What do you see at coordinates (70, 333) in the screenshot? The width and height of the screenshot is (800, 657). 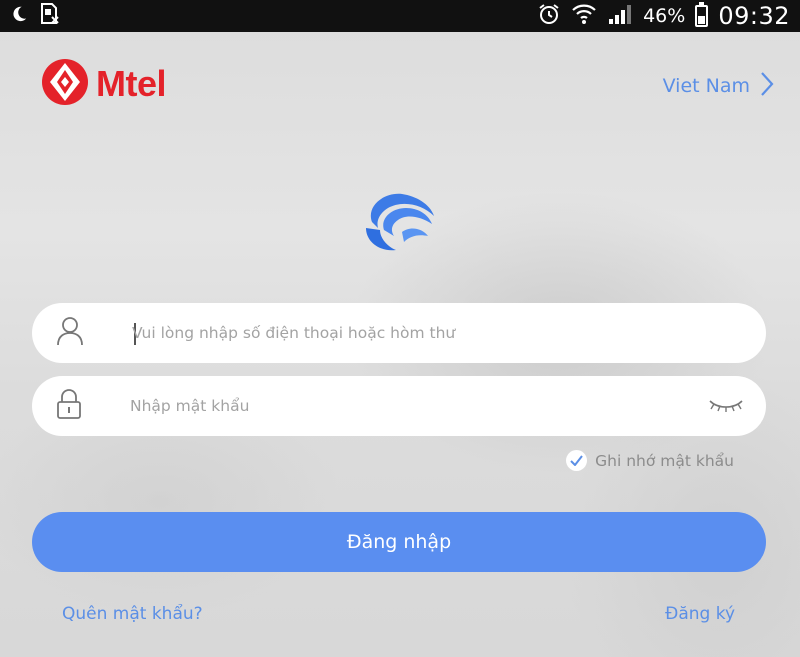 I see `user-icon` at bounding box center [70, 333].